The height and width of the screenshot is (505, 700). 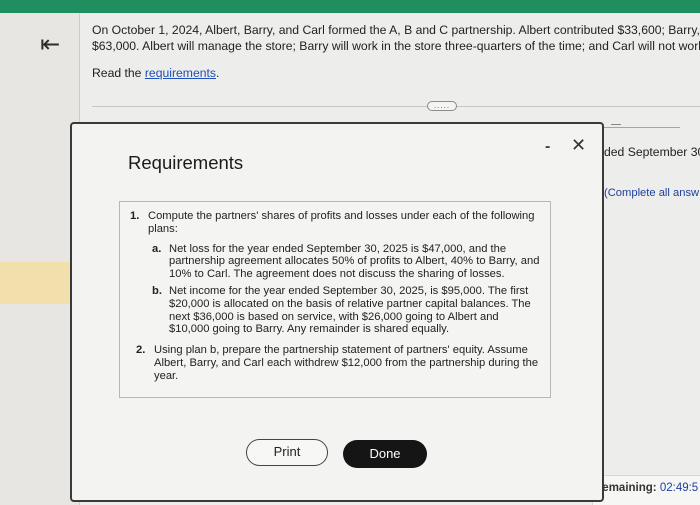 What do you see at coordinates (646, 488) in the screenshot?
I see `time-remaining: Remaining: 02:49:5` at bounding box center [646, 488].